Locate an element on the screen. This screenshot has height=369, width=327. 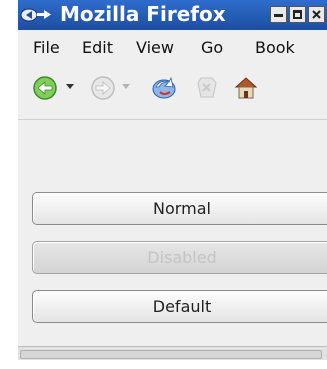
close-button is located at coordinates (316, 14).